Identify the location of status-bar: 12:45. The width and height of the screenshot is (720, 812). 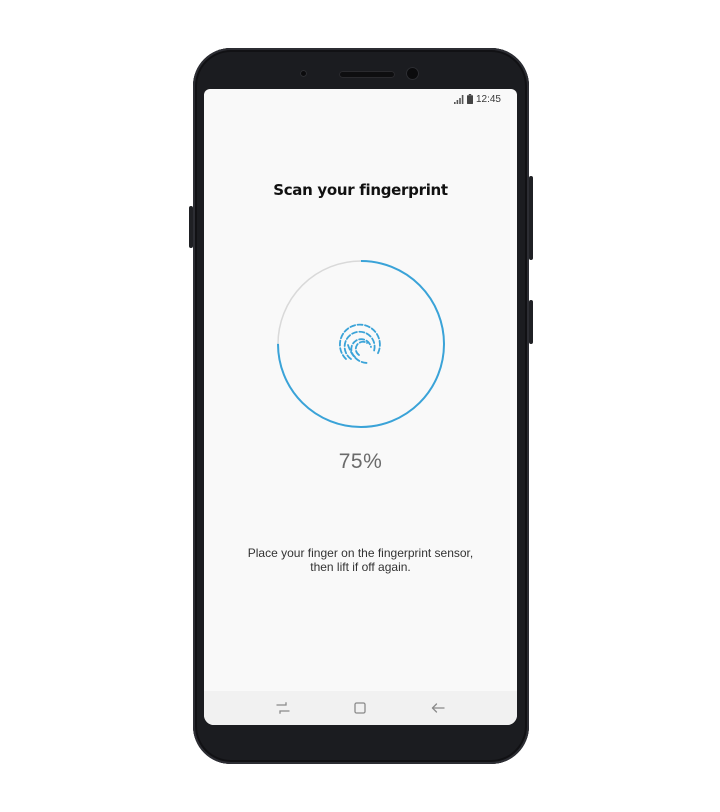
(477, 99).